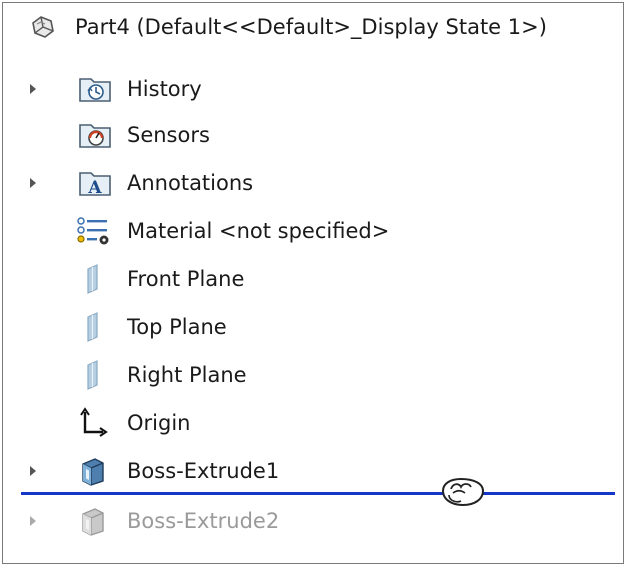 This screenshot has width=626, height=568. I want to click on boss-extrude2-label: Boss-Extrude2, so click(203, 521).